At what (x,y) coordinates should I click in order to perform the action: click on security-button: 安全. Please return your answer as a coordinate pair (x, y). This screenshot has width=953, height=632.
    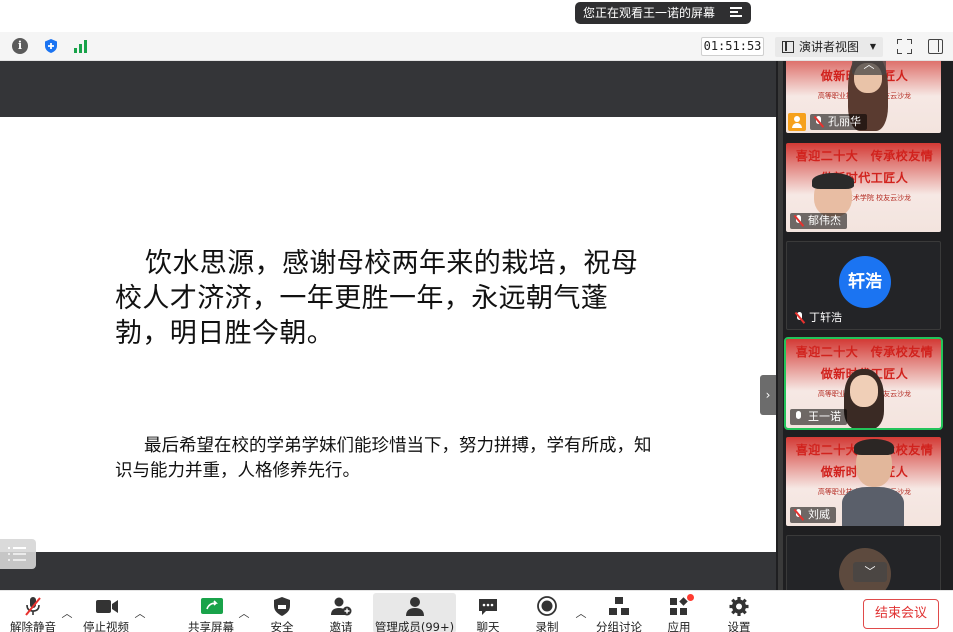
    Looking at the image, I should click on (282, 612).